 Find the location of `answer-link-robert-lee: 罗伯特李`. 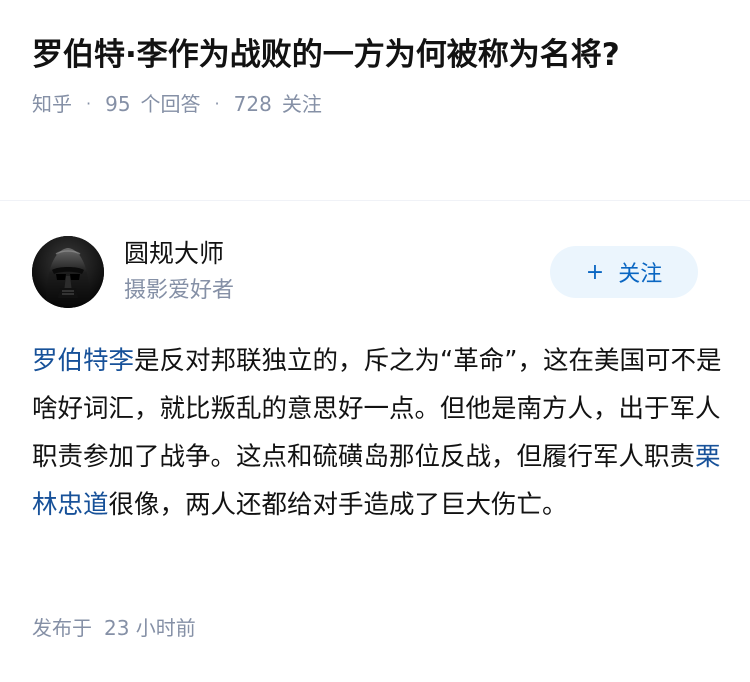

answer-link-robert-lee: 罗伯特李 is located at coordinates (83, 361).